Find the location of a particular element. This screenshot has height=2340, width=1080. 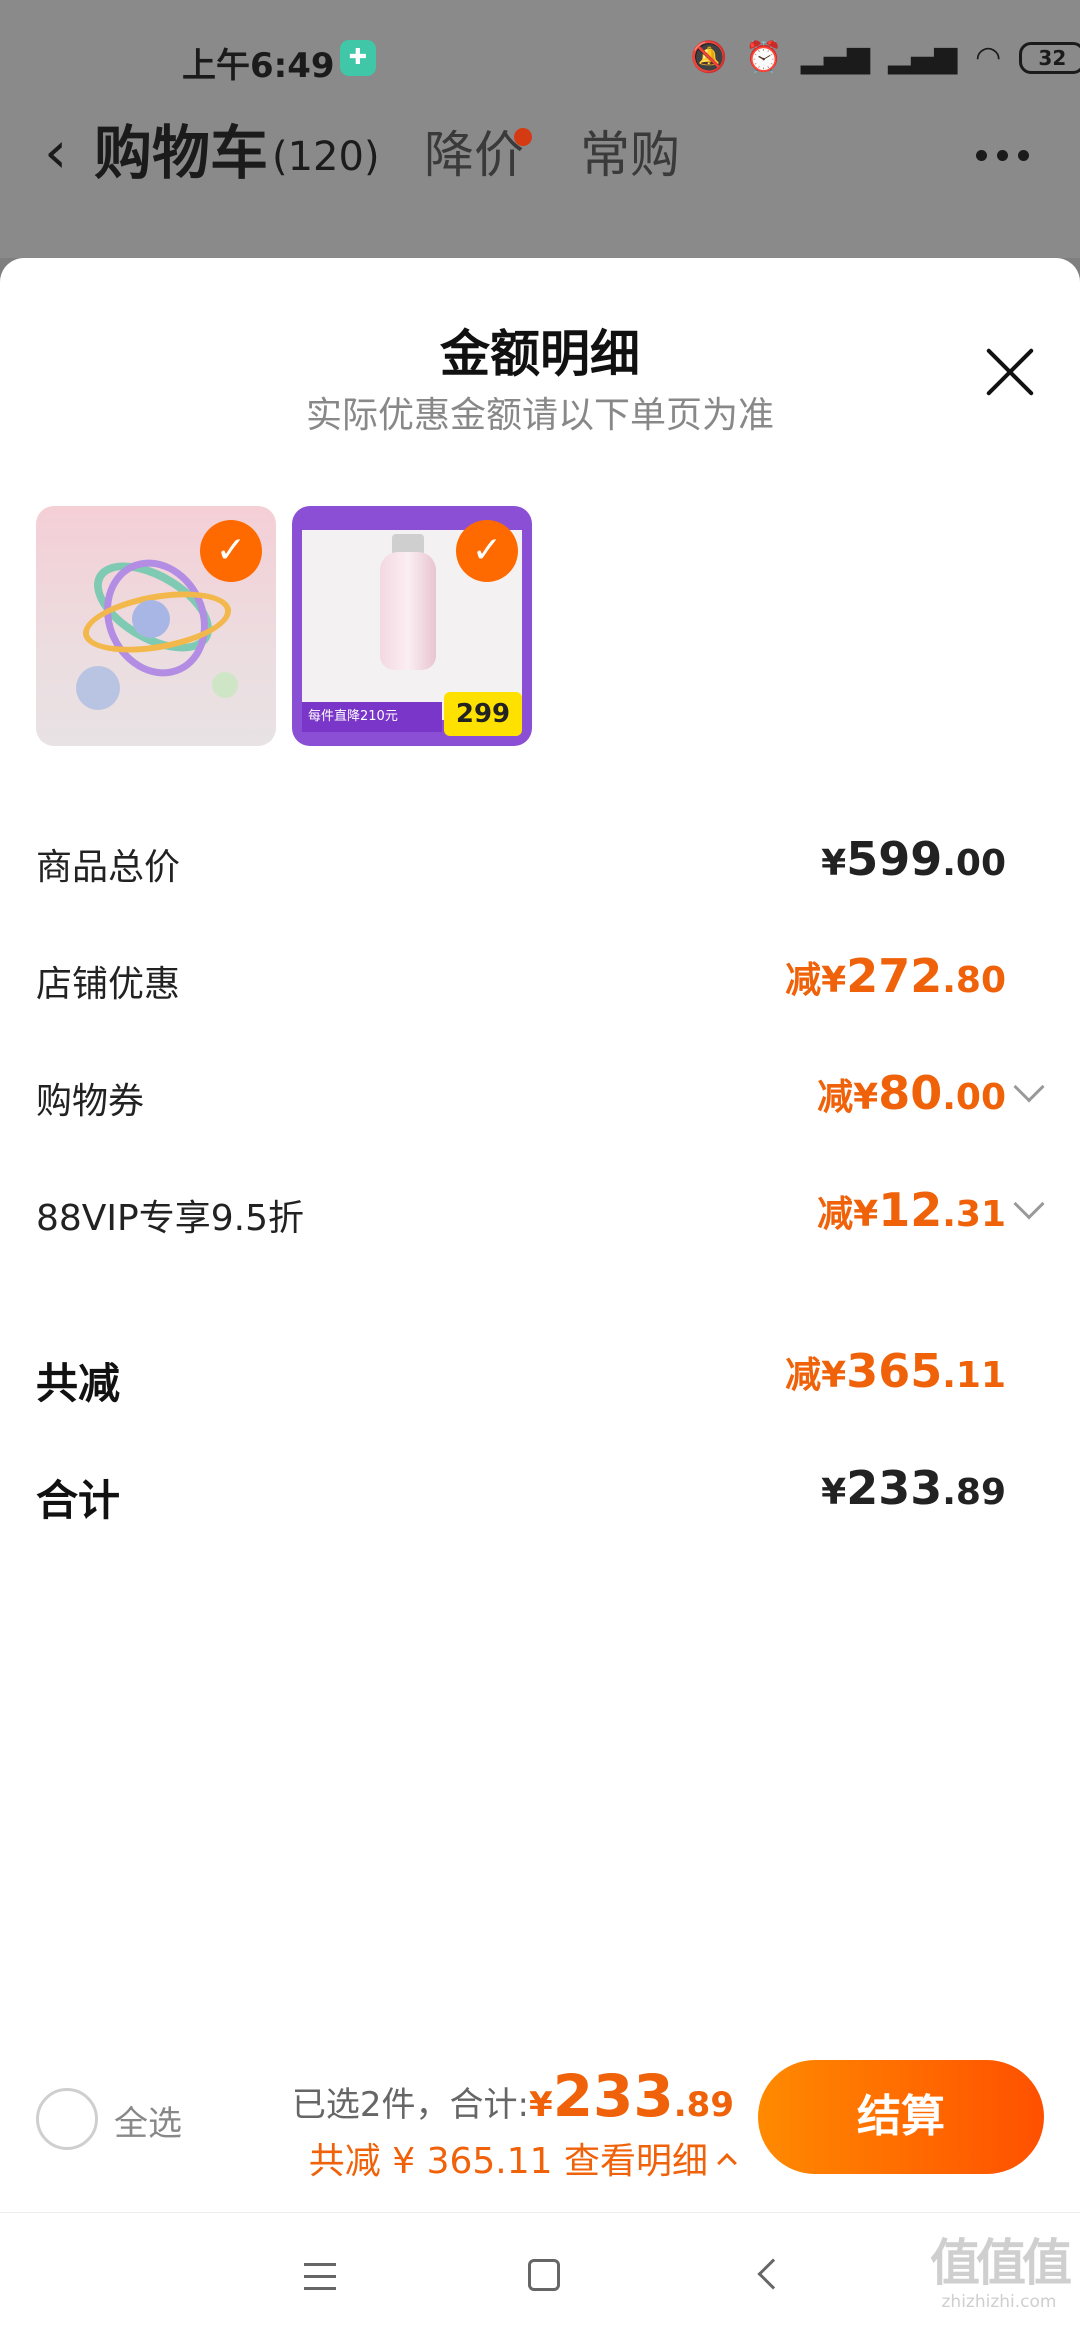

row-label: 88VIP专享9.5折 is located at coordinates (170, 1218).